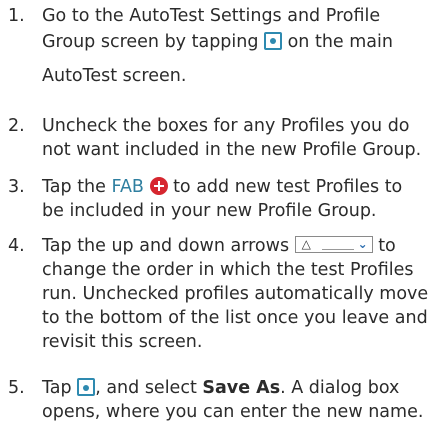 The width and height of the screenshot is (441, 438). I want to click on step-number: 2., so click(16, 126).